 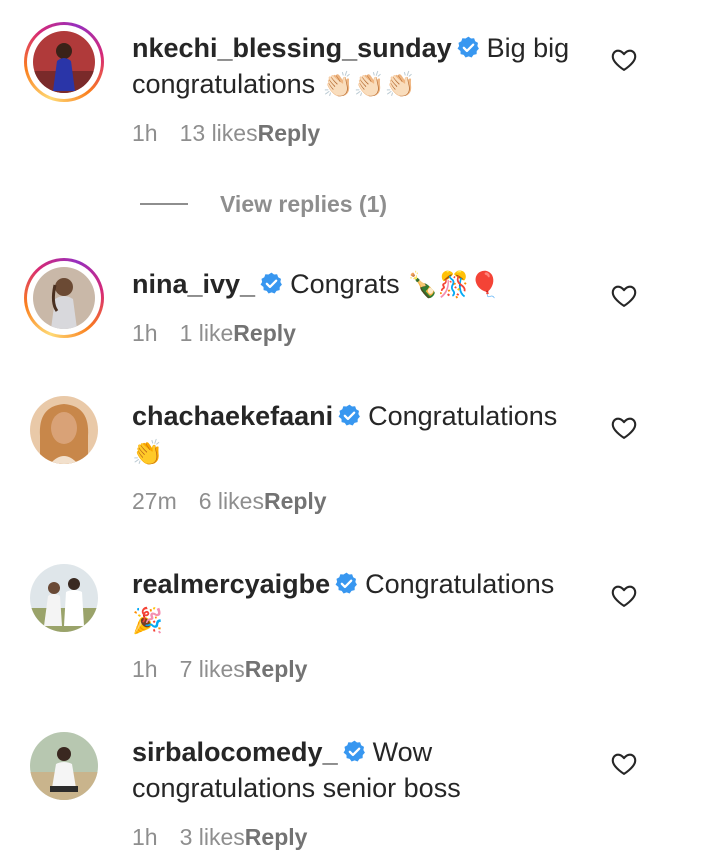 What do you see at coordinates (369, 84) in the screenshot?
I see `emoji: 👏🏻👏🏻👏🏻` at bounding box center [369, 84].